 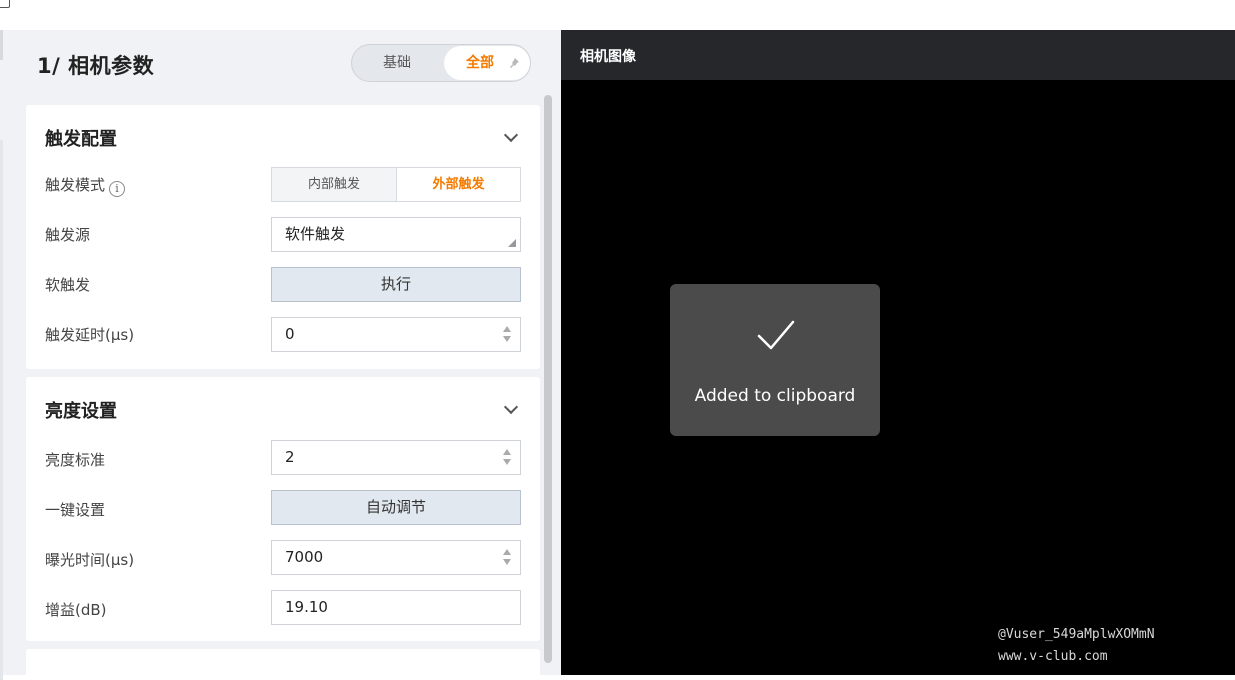 What do you see at coordinates (1076, 634) in the screenshot?
I see `watermark-line-1: @Vuser_549aMplwXOMmN` at bounding box center [1076, 634].